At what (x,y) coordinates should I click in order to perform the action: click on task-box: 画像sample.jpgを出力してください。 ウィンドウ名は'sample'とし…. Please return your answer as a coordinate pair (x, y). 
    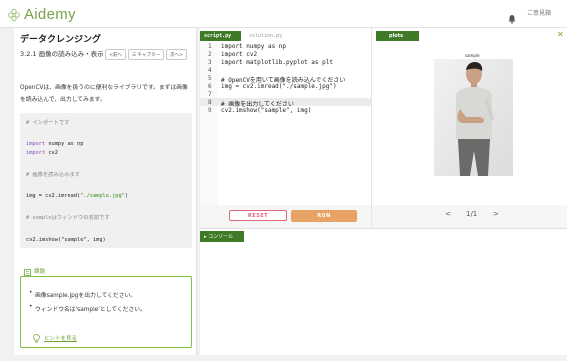
    Looking at the image, I should click on (106, 312).